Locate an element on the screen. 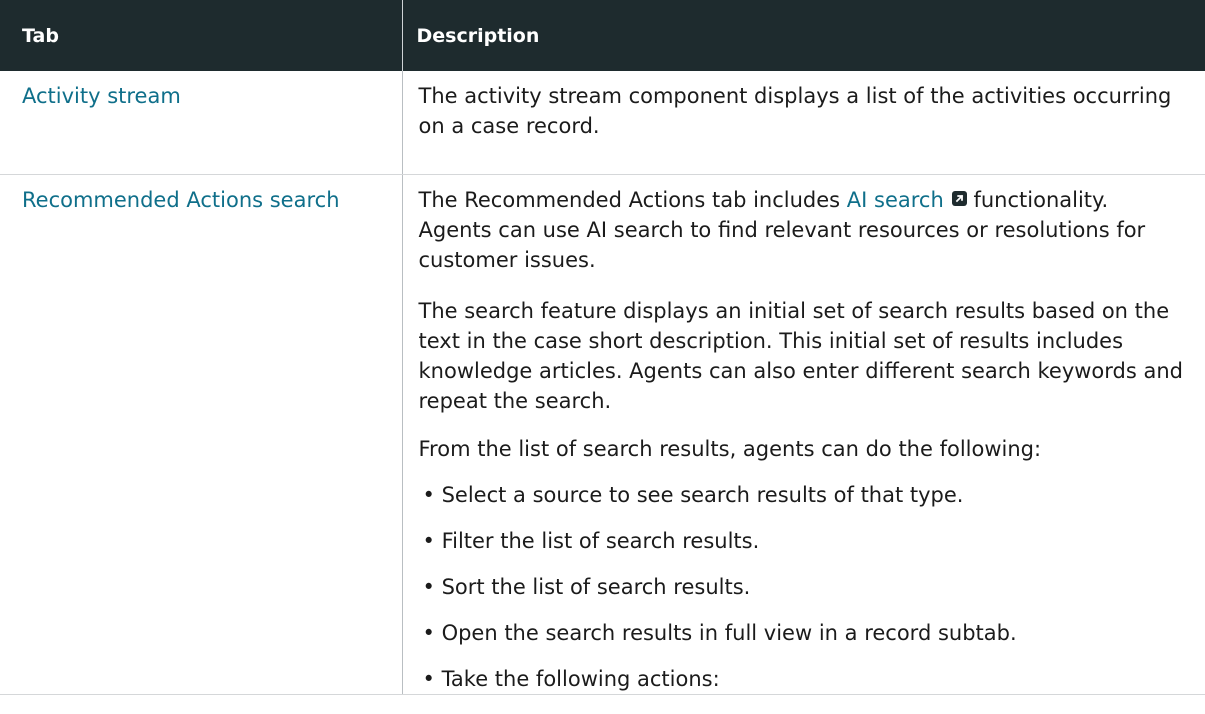  table-header: Tab Description is located at coordinates (602, 35).